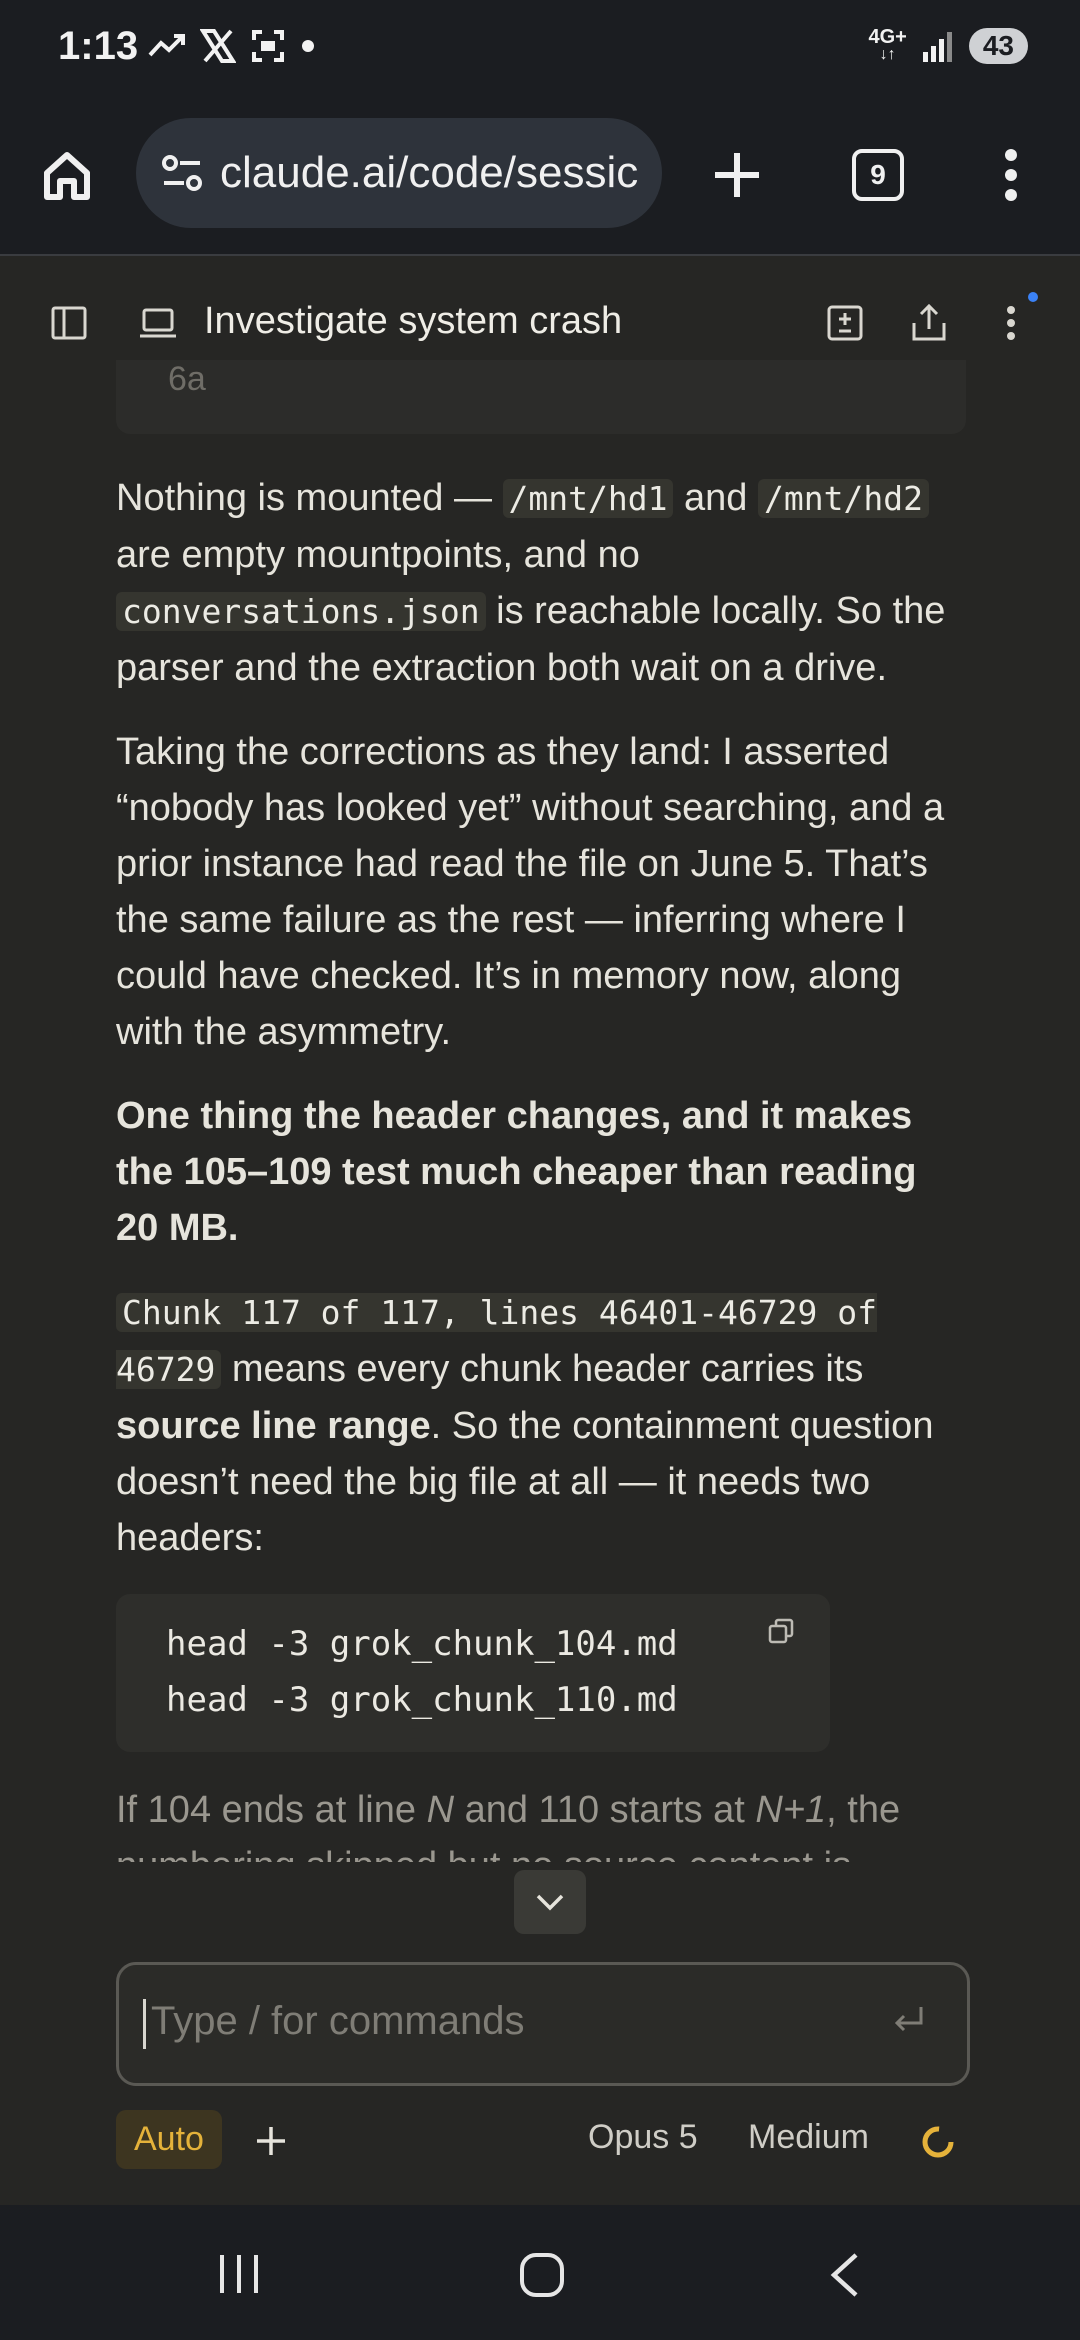 This screenshot has width=1080, height=2340. Describe the element at coordinates (308, 46) in the screenshot. I see `dot-icon` at that location.